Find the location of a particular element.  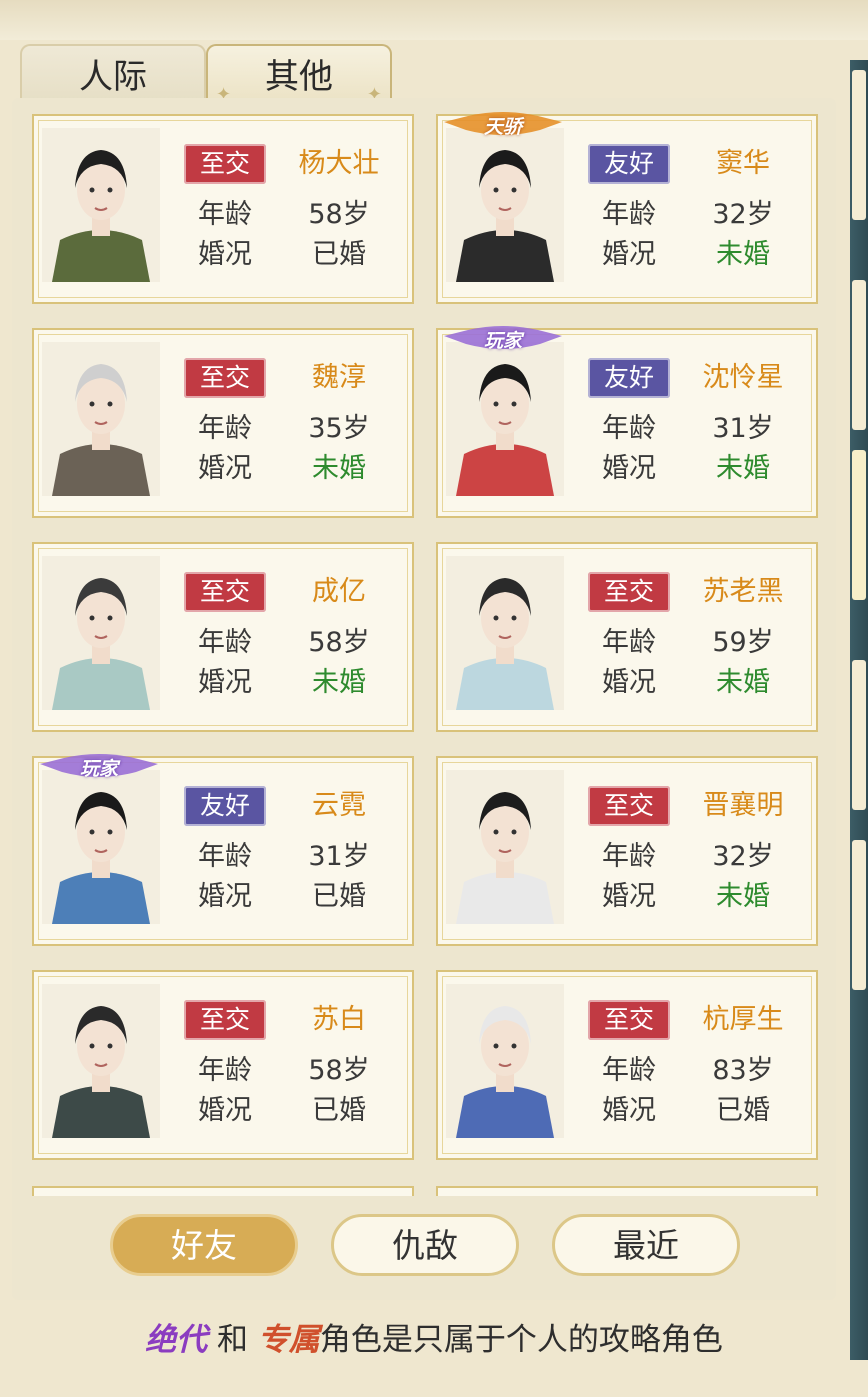

side-panel-edge is located at coordinates (859, 710).